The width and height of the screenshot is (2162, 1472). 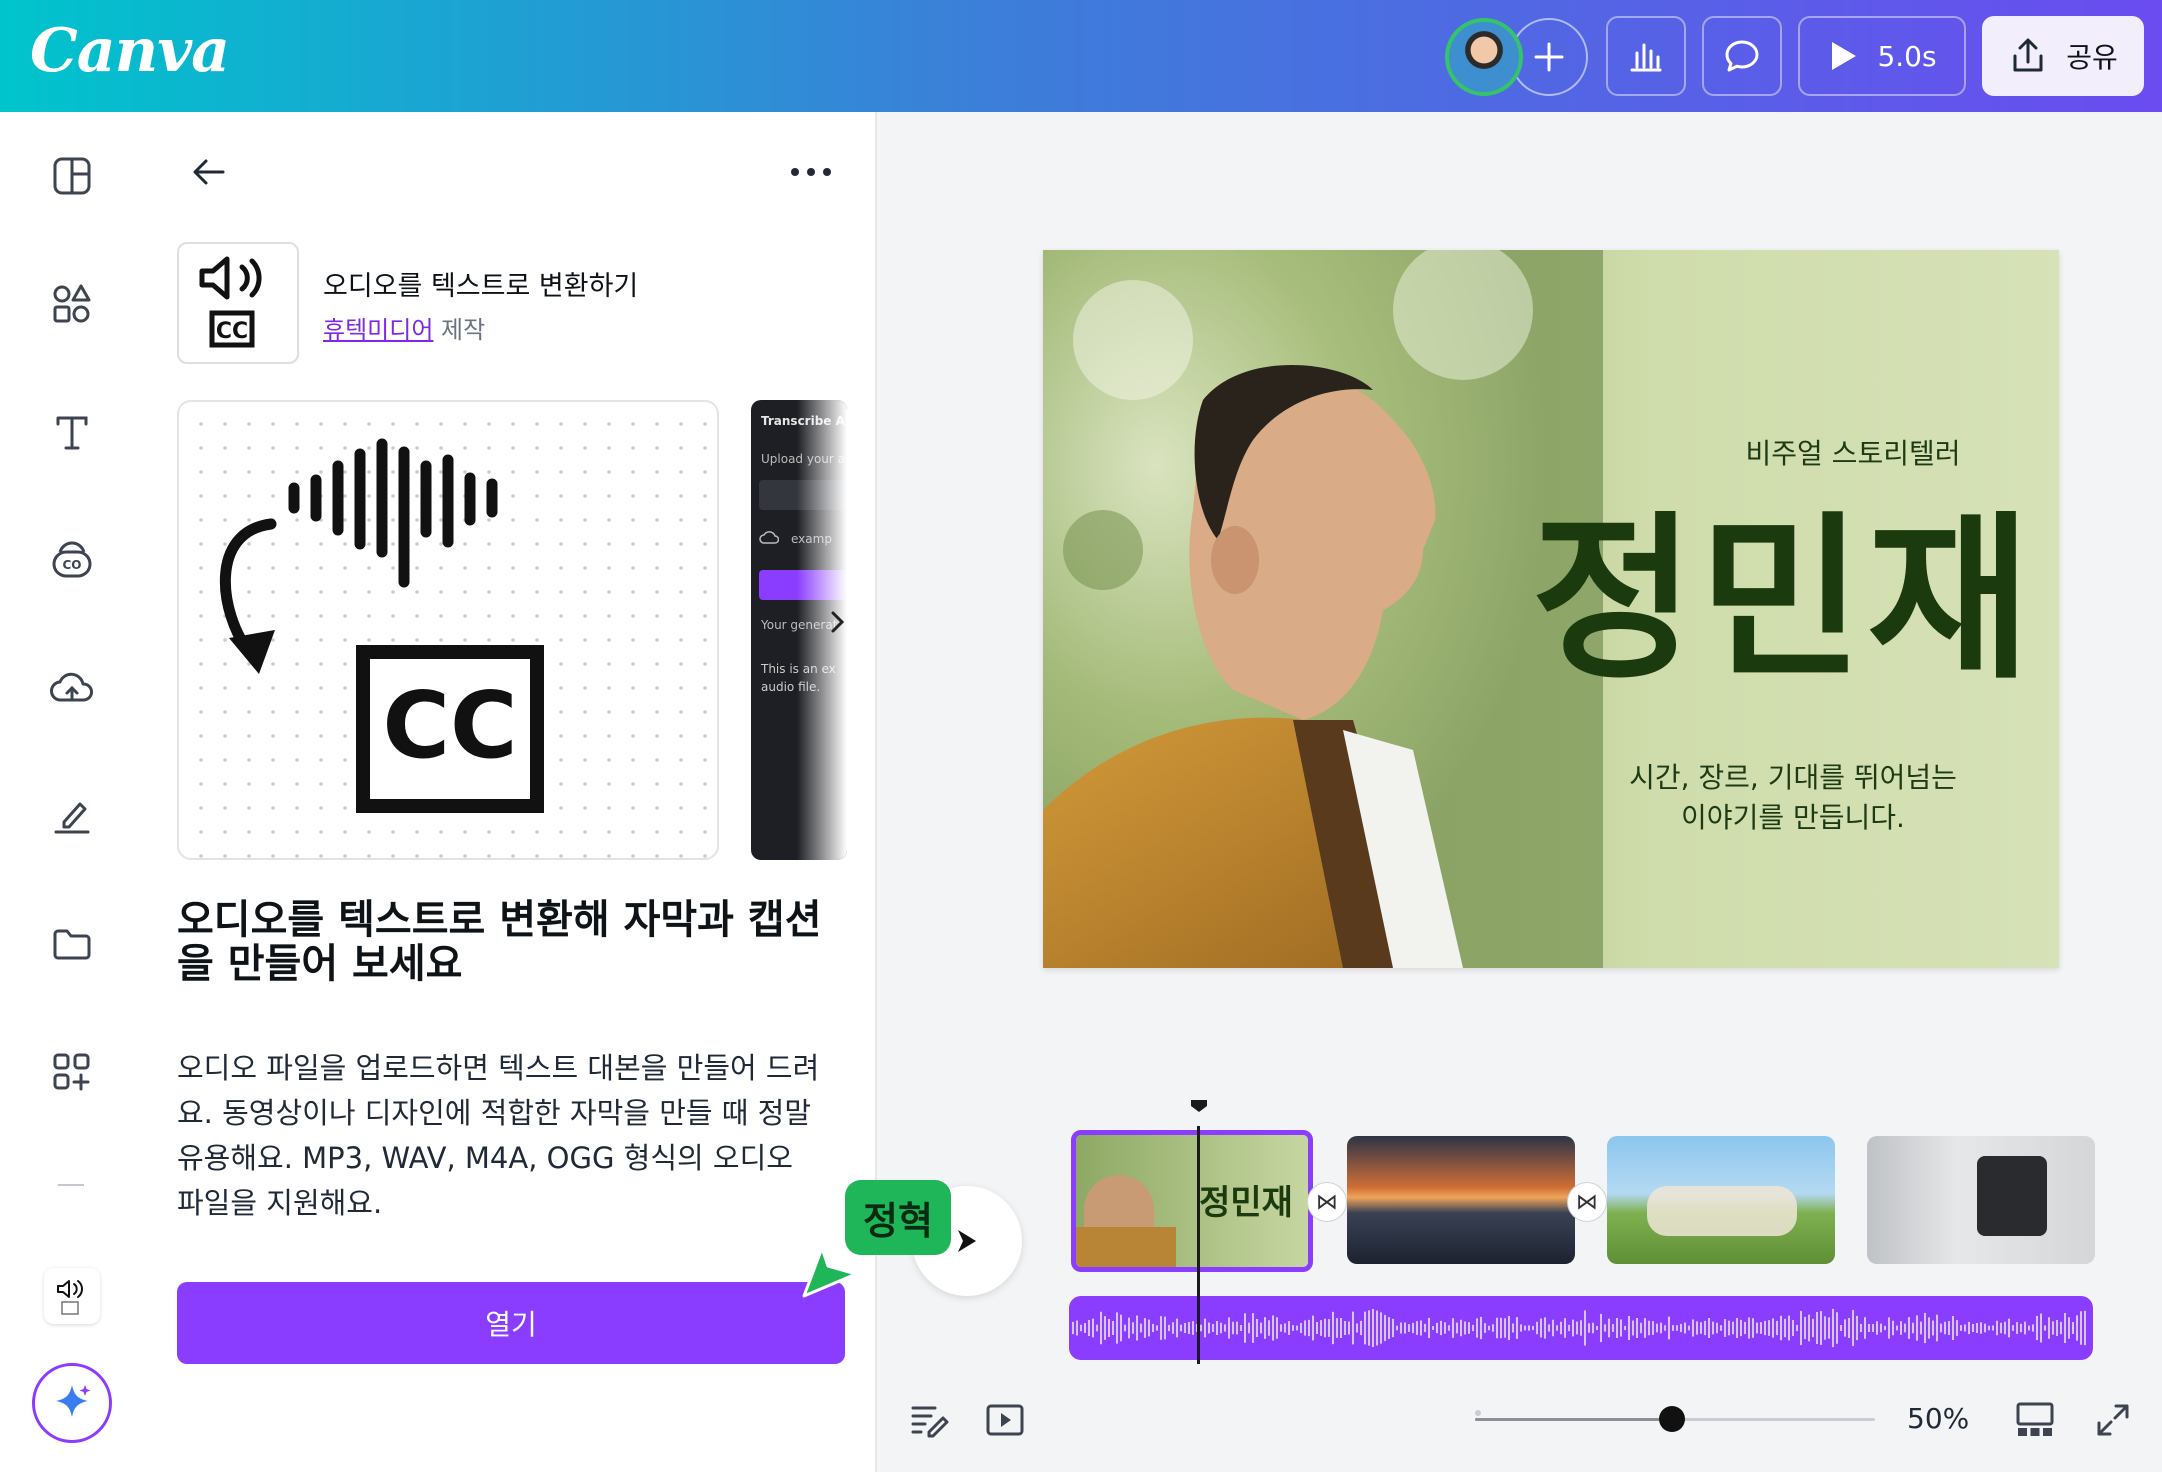 I want to click on audio-caption-icon: CC, so click(x=230, y=302).